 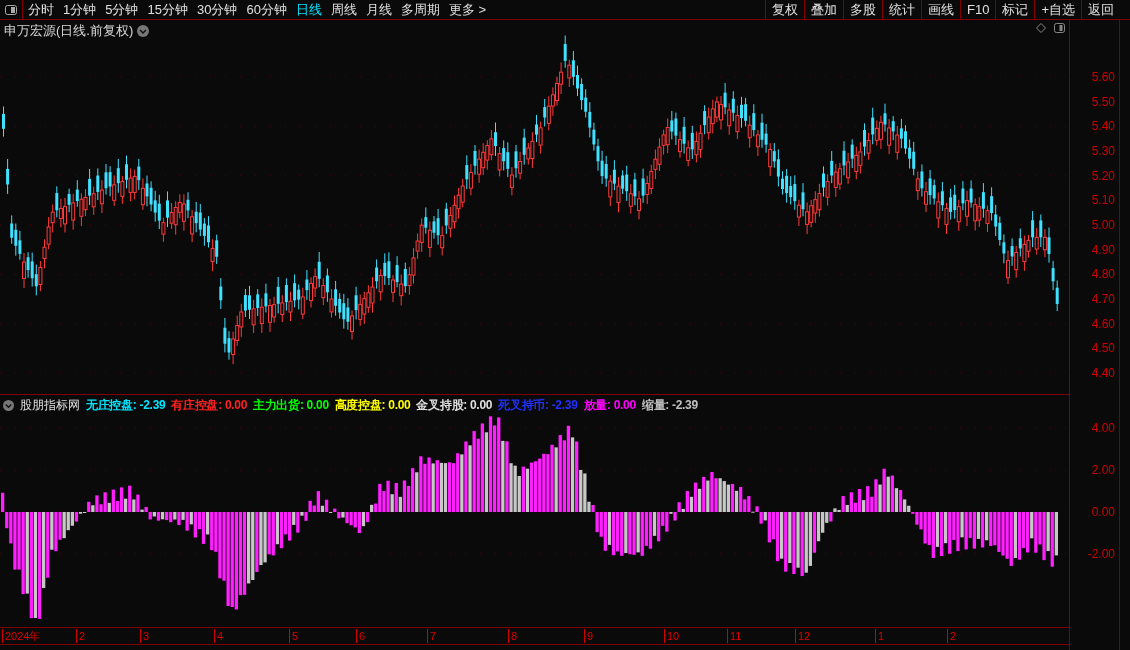 What do you see at coordinates (308, 10) in the screenshot?
I see `period-tab: 日线` at bounding box center [308, 10].